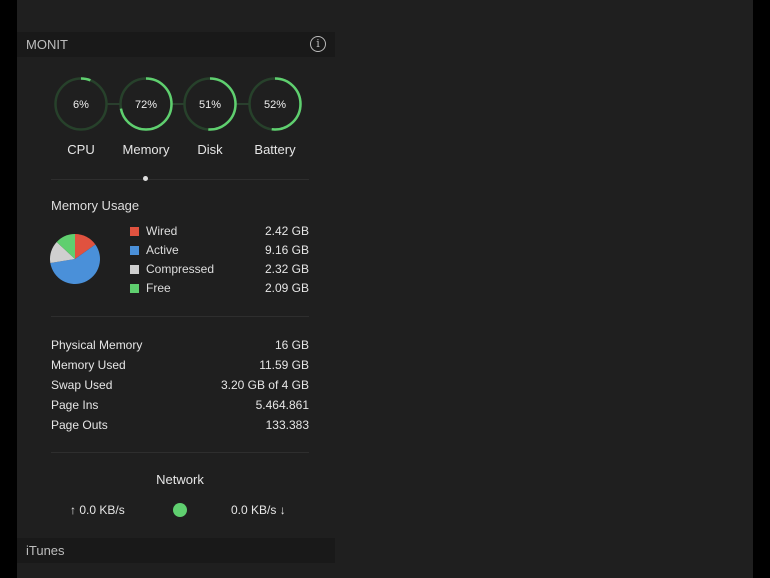 The image size is (770, 578). What do you see at coordinates (180, 365) in the screenshot?
I see `stat-row: Memory Used 11.59 GB` at bounding box center [180, 365].